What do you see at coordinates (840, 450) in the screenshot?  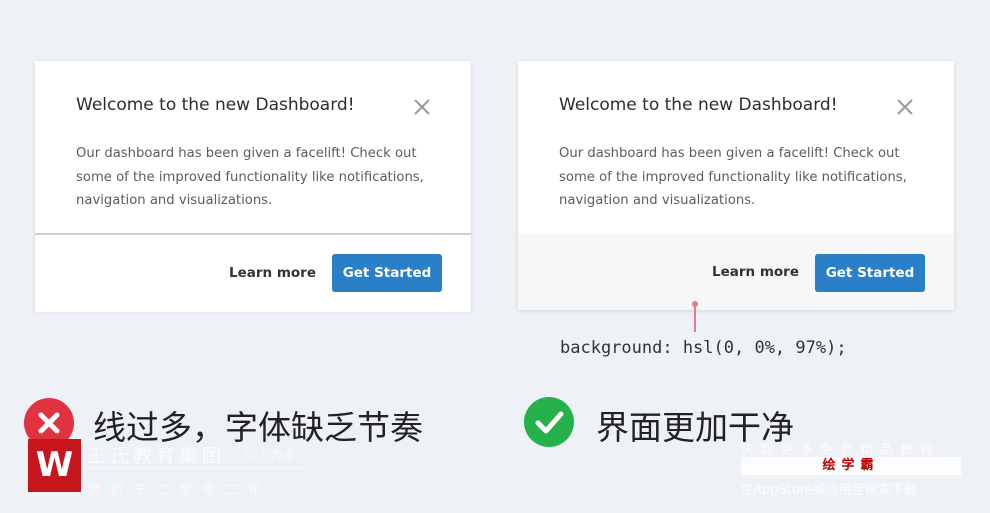 I see `watermark-promo: 获取更多免费精品教程` at bounding box center [840, 450].